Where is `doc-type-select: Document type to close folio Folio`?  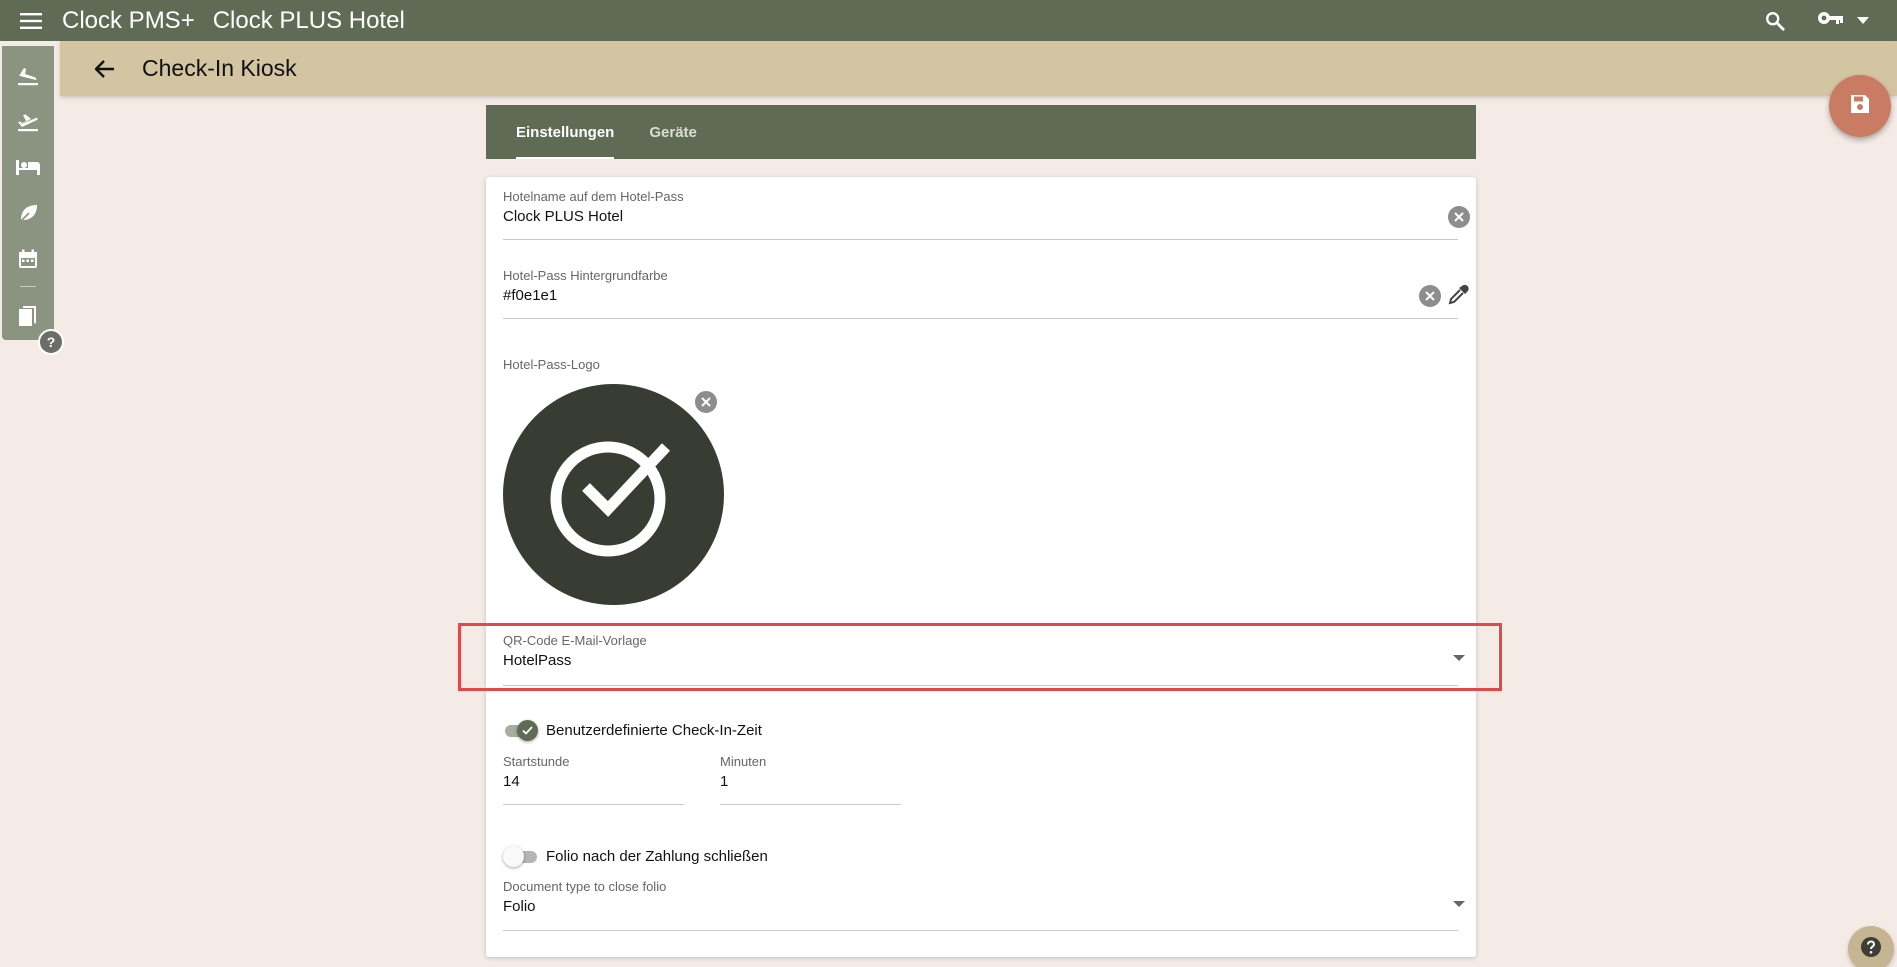 doc-type-select: Document type to close folio Folio is located at coordinates (984, 905).